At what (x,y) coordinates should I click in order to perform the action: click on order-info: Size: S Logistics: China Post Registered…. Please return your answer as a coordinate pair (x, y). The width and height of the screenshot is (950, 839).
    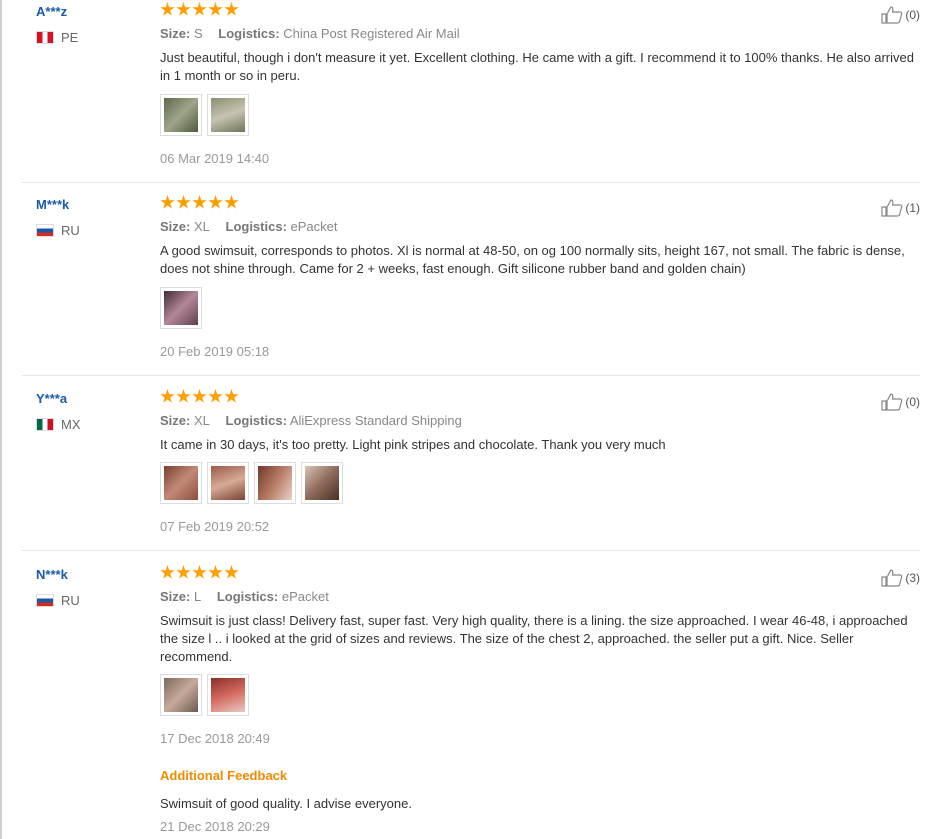
    Looking at the image, I should click on (310, 33).